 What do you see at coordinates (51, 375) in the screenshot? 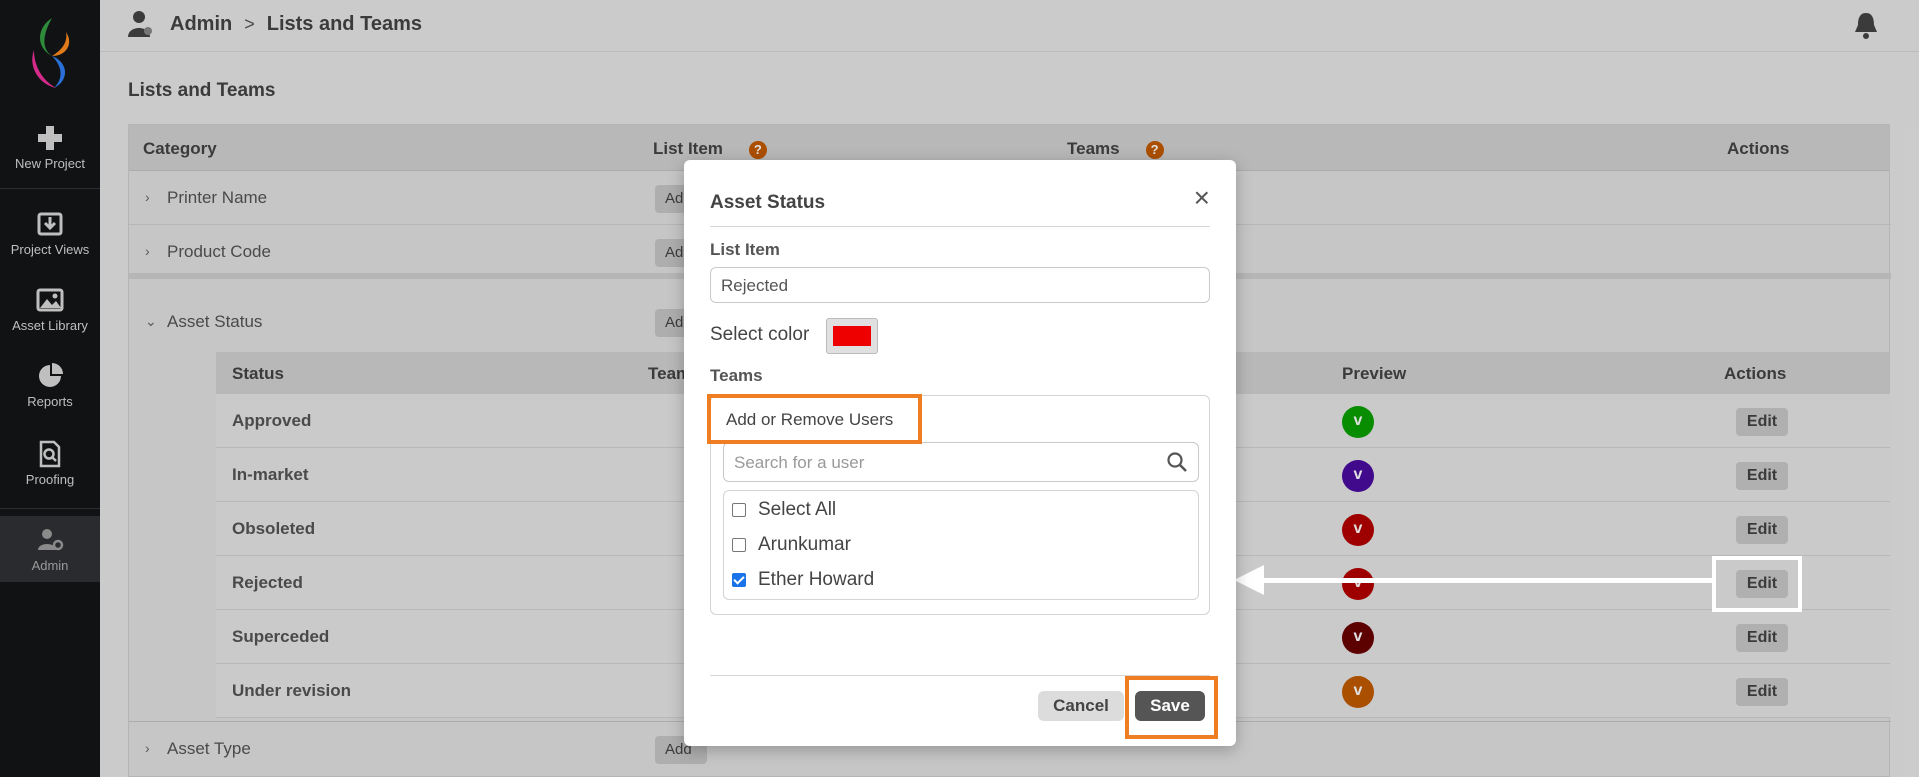
I see `pie-chart-icon` at bounding box center [51, 375].